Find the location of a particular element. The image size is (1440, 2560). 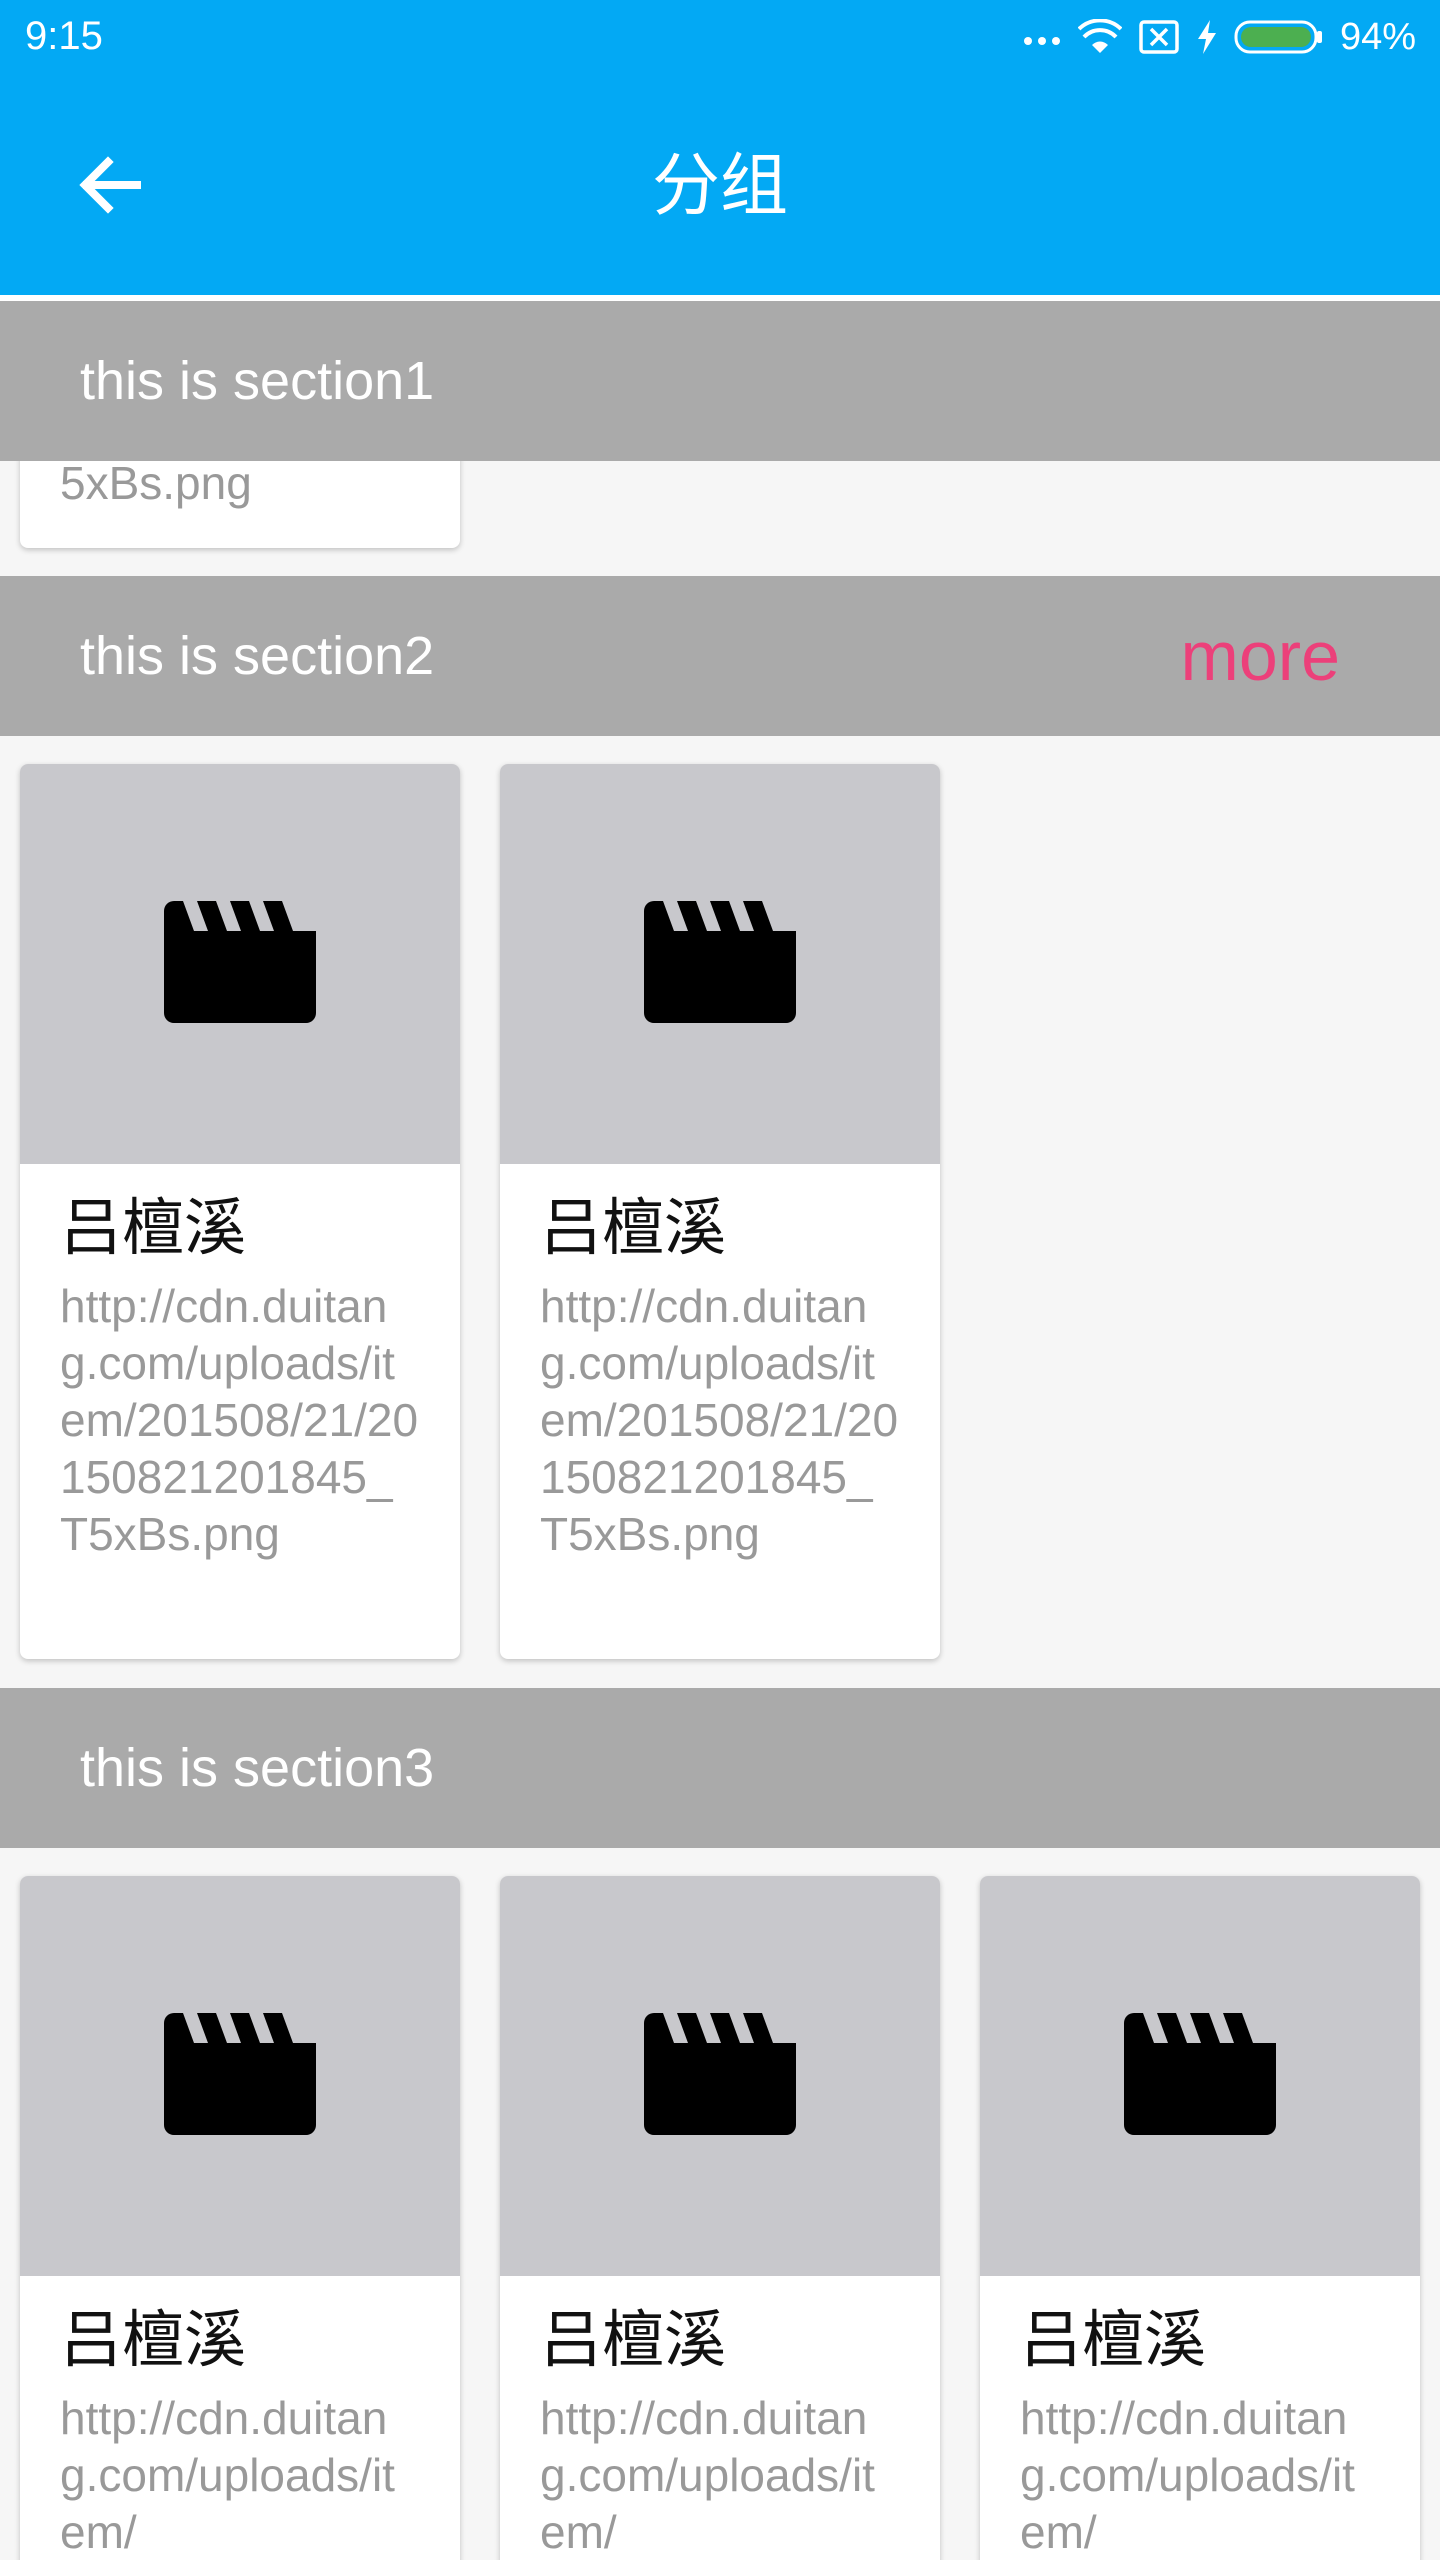

status-icons: 94% is located at coordinates (1219, 37).